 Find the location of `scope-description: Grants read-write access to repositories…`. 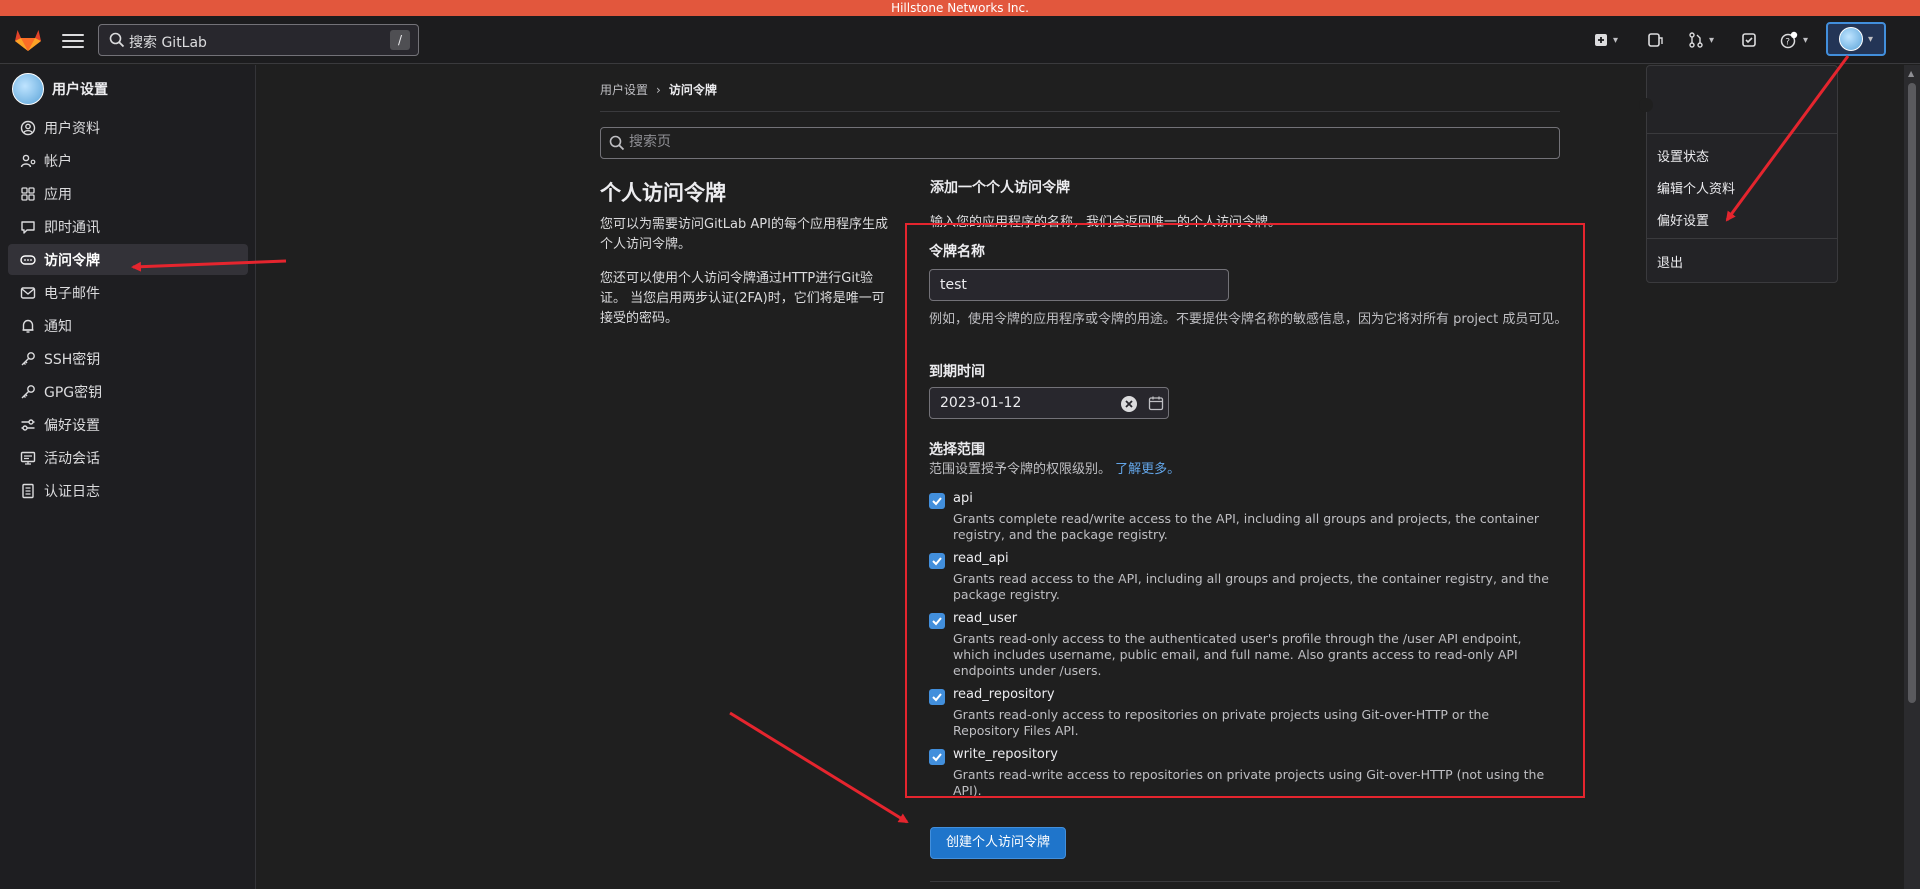

scope-description: Grants read-write access to repositories… is located at coordinates (1249, 782).